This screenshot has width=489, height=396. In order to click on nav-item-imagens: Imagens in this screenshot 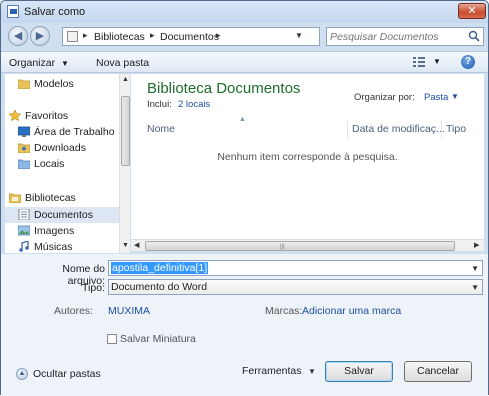, I will do `click(62, 231)`.